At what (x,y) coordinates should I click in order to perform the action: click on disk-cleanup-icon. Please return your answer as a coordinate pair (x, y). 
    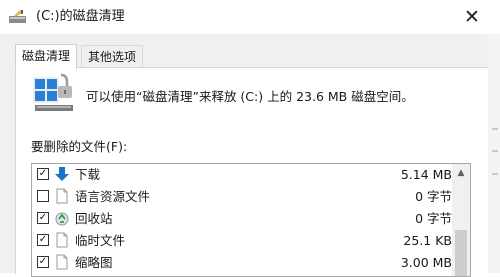
    Looking at the image, I should click on (17, 16).